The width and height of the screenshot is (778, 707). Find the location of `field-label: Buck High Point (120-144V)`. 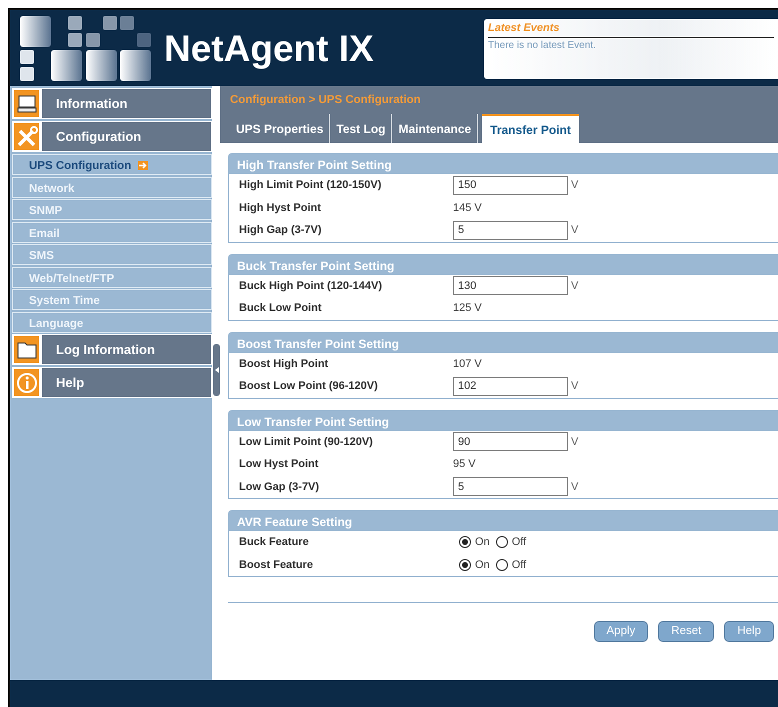

field-label: Buck High Point (120-144V) is located at coordinates (311, 286).